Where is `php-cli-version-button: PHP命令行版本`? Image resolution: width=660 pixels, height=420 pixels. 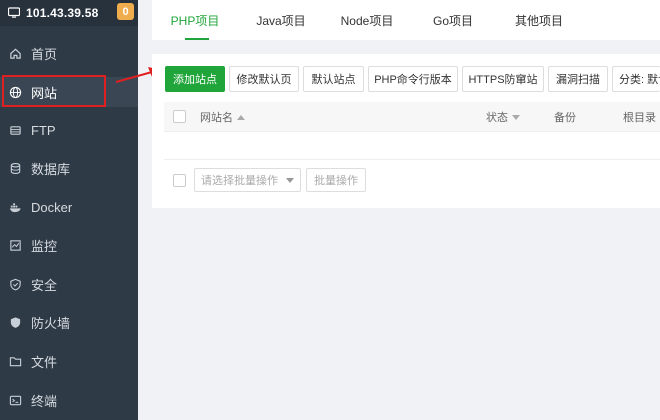 php-cli-version-button: PHP命令行版本 is located at coordinates (413, 79).